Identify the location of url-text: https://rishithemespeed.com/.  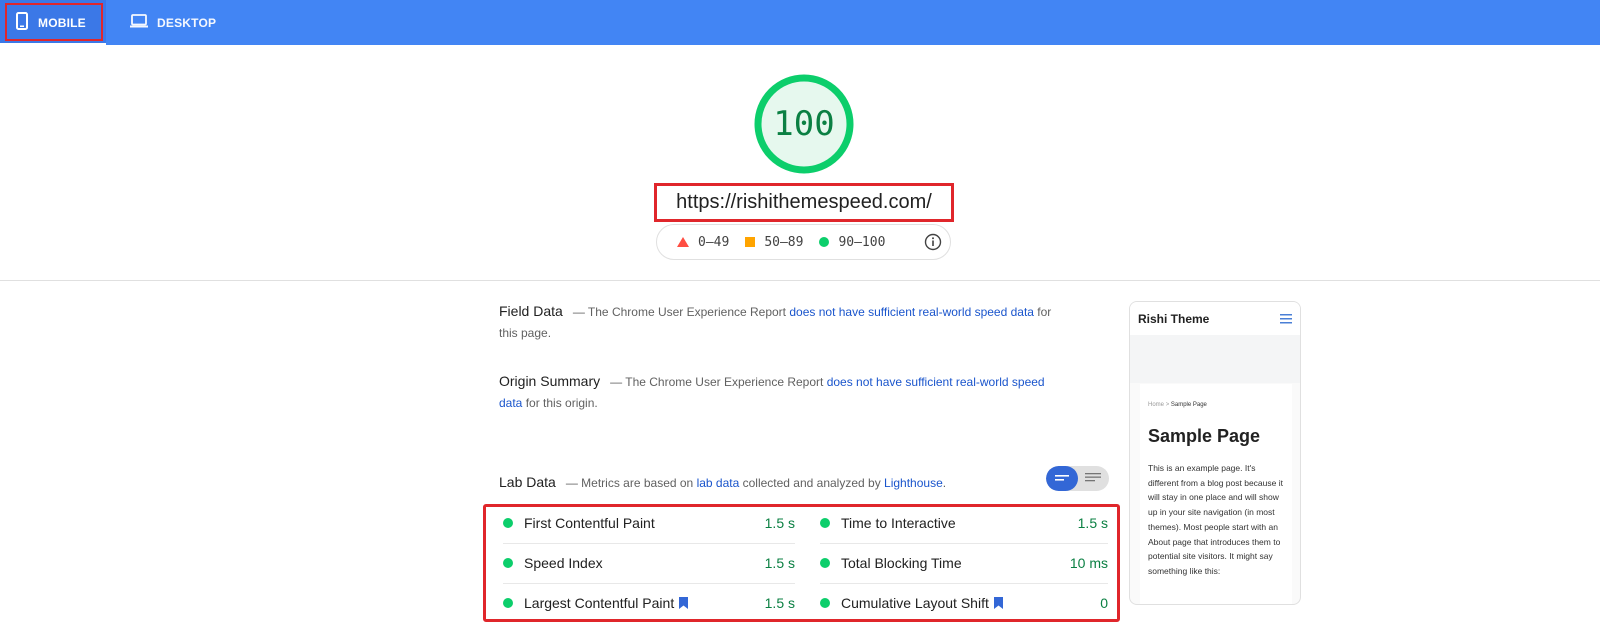
(804, 202).